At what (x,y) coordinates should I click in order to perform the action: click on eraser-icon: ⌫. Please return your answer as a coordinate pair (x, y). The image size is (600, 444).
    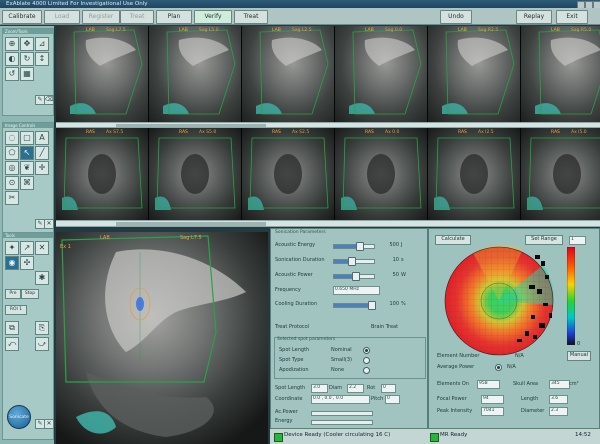
    Looking at the image, I should click on (49, 100).